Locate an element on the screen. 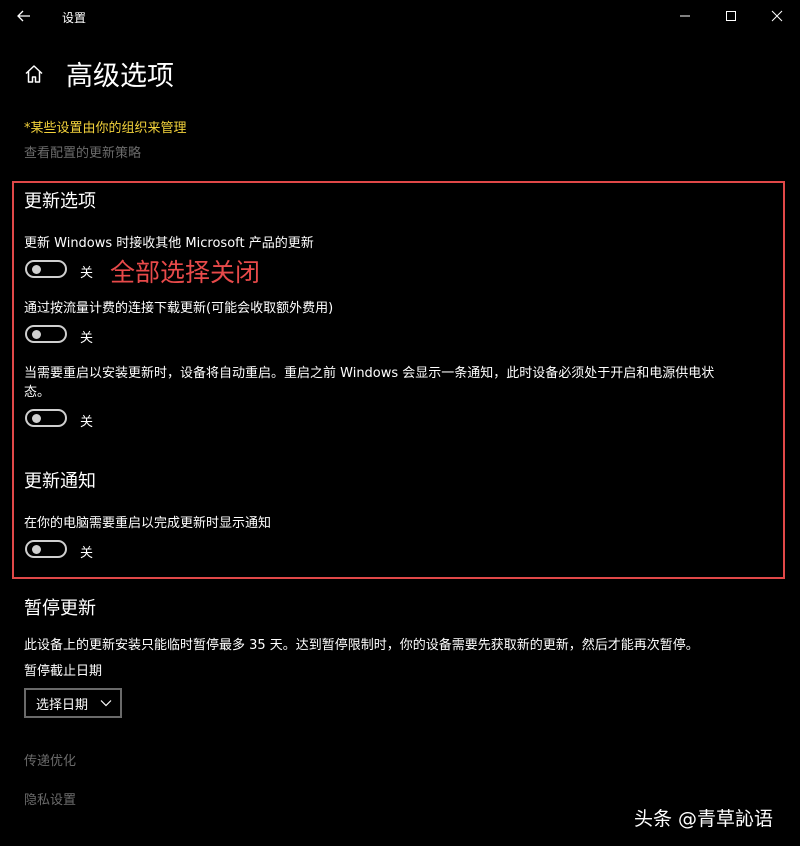  toggle-metered-download is located at coordinates (46, 334).